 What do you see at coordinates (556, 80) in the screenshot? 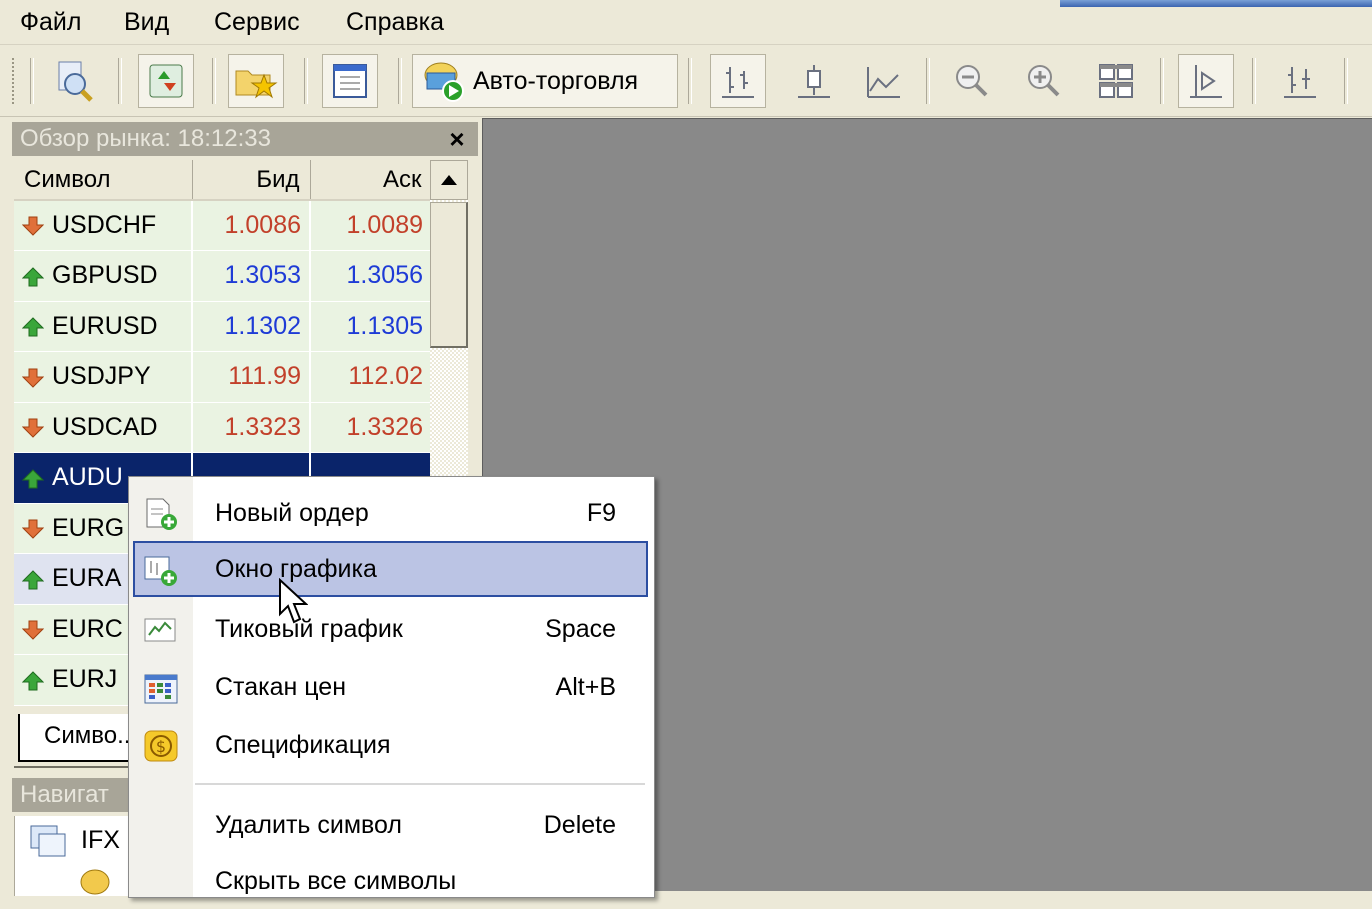
I see `autotrading-label: Авто-торговля` at bounding box center [556, 80].